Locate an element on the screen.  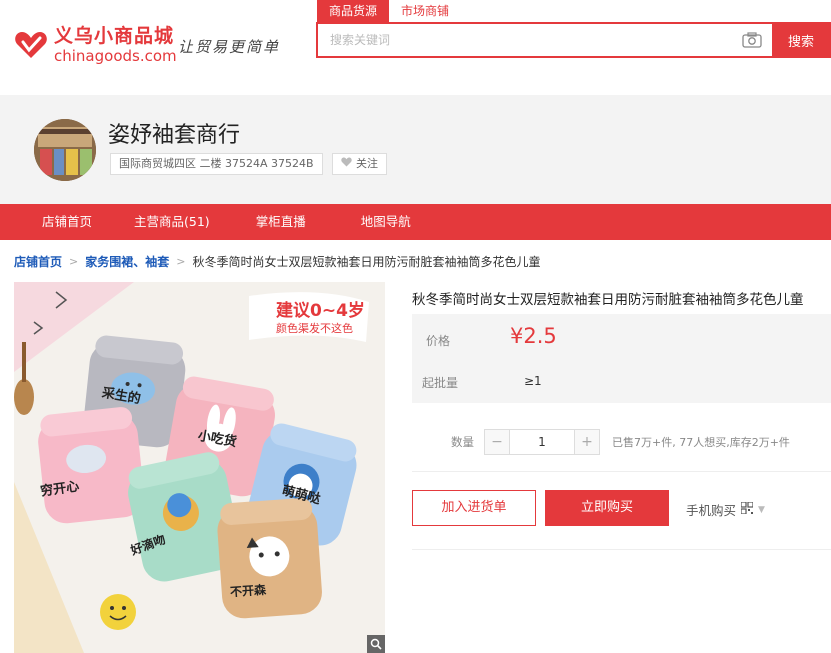
shop-name: 姿妤袖套商行 is located at coordinates (174, 135).